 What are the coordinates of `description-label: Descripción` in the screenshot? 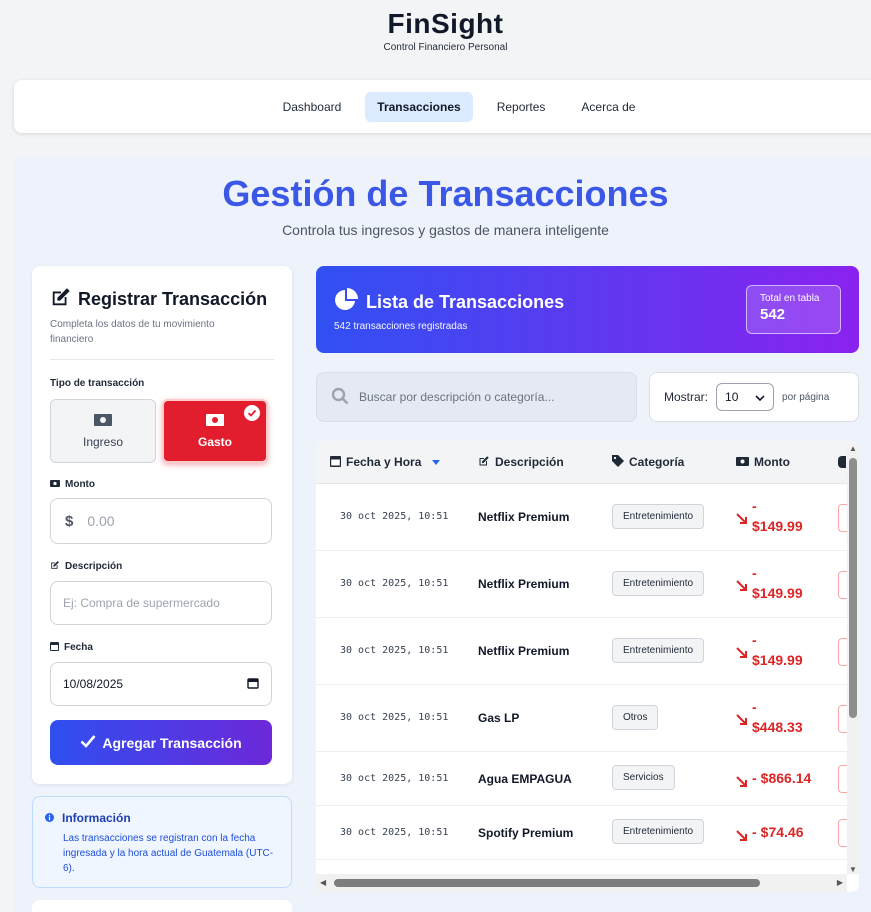 It's located at (94, 566).